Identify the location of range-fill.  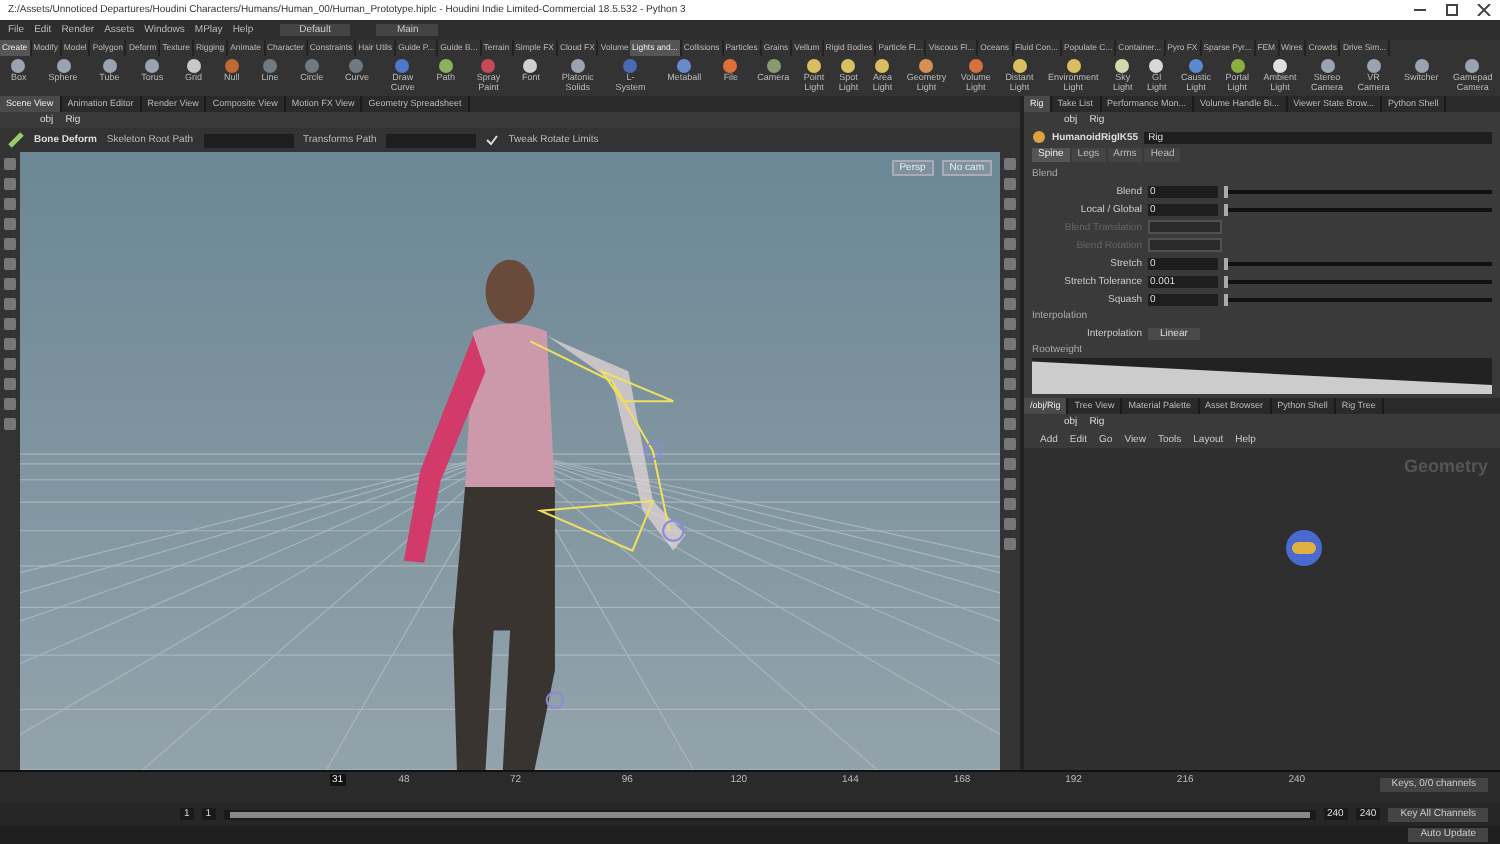
(769, 814).